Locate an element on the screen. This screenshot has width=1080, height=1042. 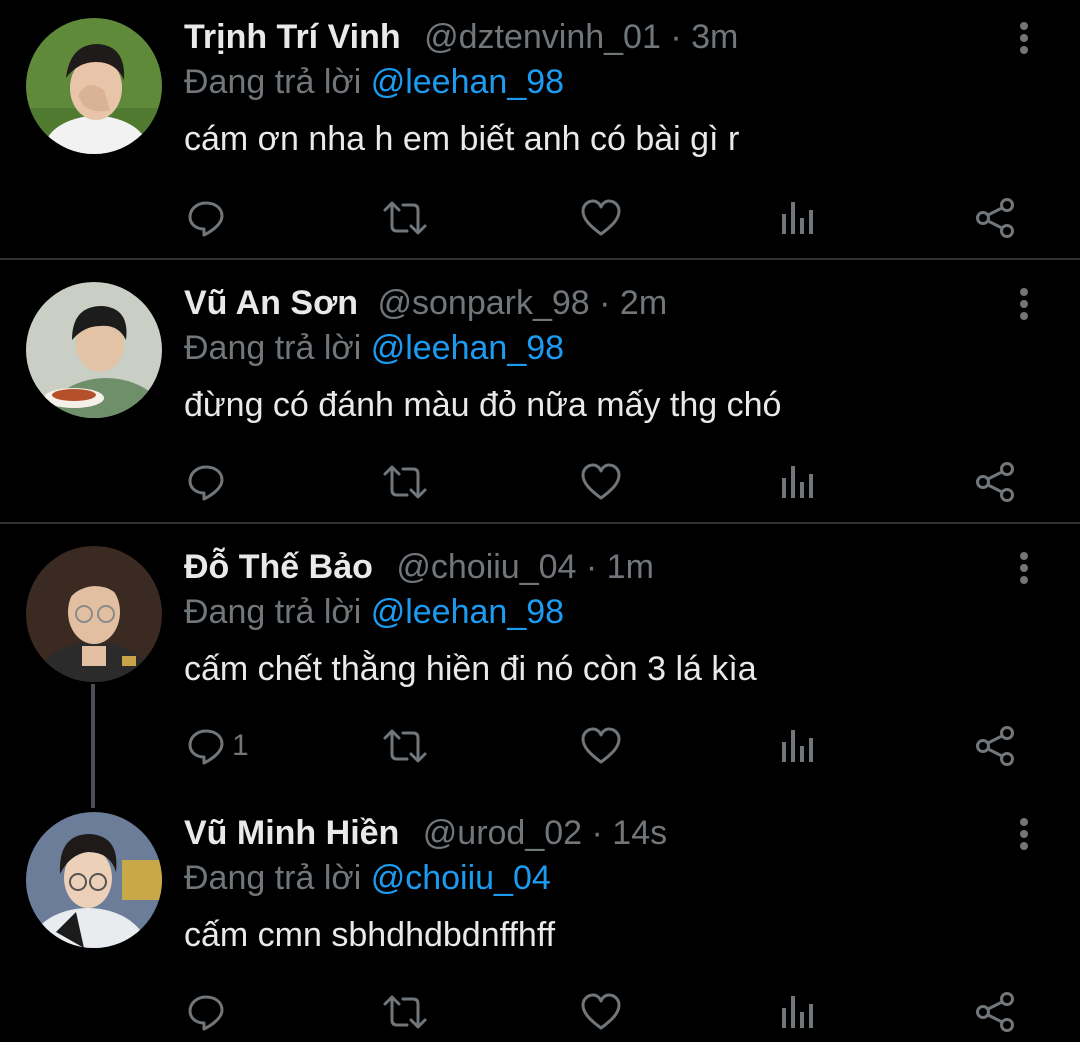
tweet-header: Đỗ Thế Bảo @choiiu_04 · 1m is located at coordinates (419, 567).